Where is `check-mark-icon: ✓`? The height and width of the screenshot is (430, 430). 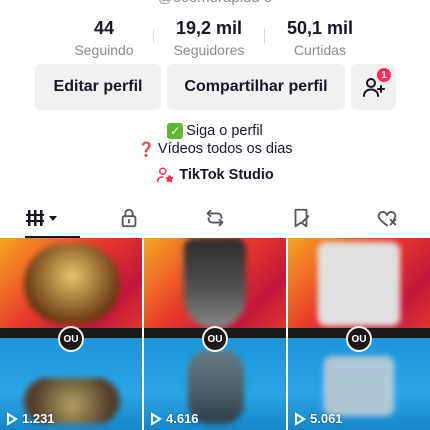 check-mark-icon: ✓ is located at coordinates (175, 131).